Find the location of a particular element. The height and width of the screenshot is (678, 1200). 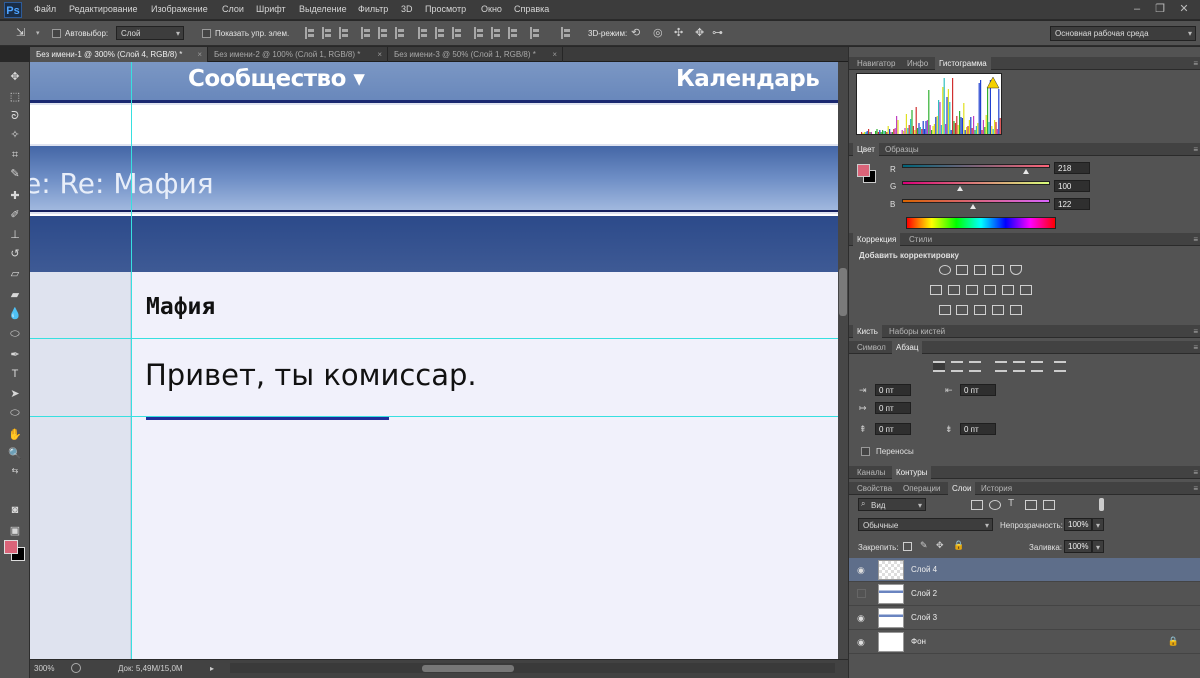

marquee-tool-icon: ⬚ is located at coordinates (15, 97).